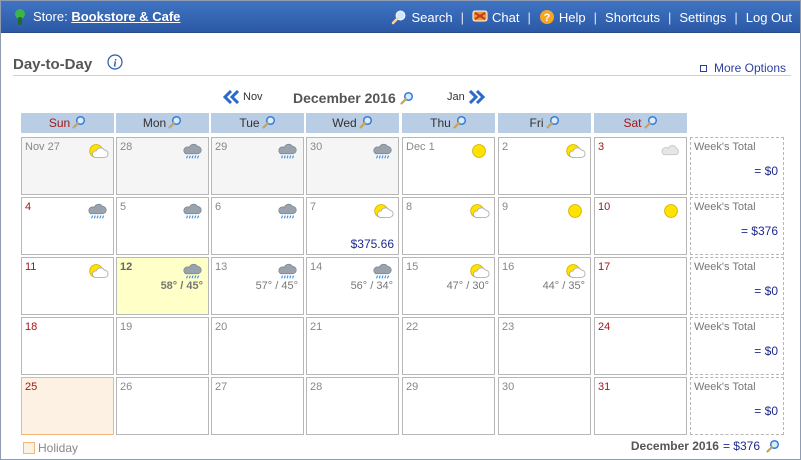 The height and width of the screenshot is (460, 801). Describe the element at coordinates (162, 406) in the screenshot. I see `day-cell: 26` at that location.